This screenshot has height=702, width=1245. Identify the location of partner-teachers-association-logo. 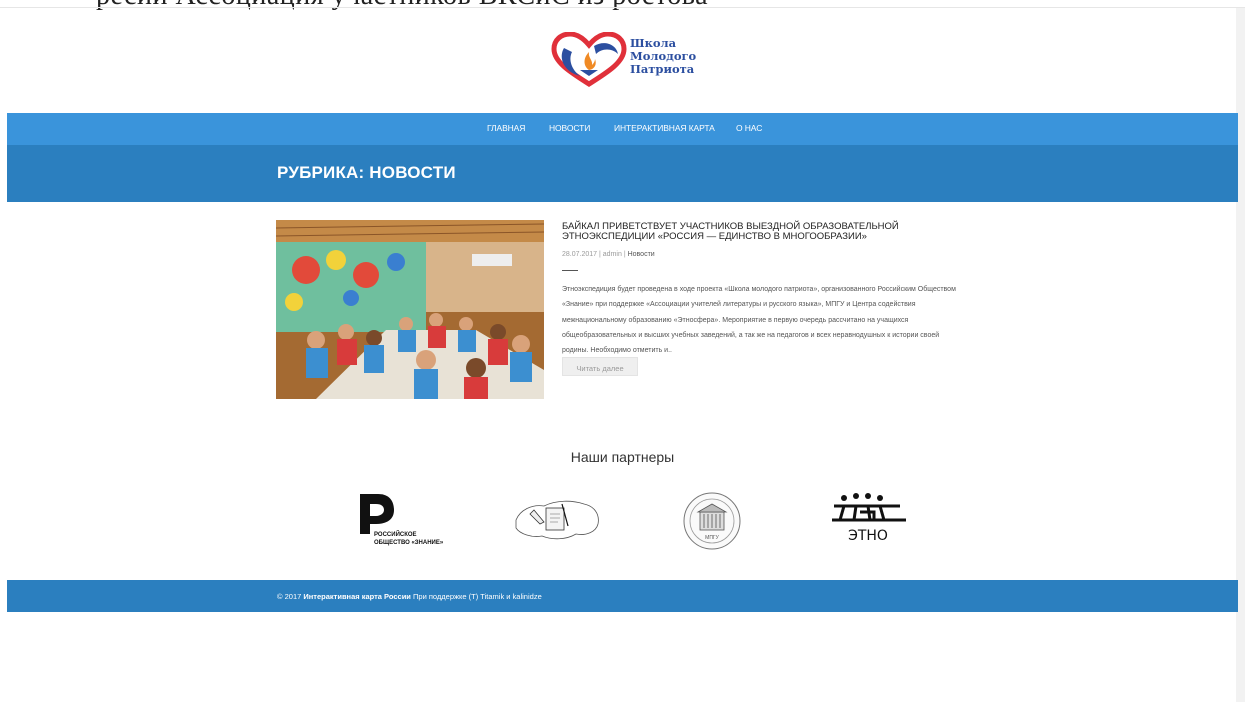
(558, 521).